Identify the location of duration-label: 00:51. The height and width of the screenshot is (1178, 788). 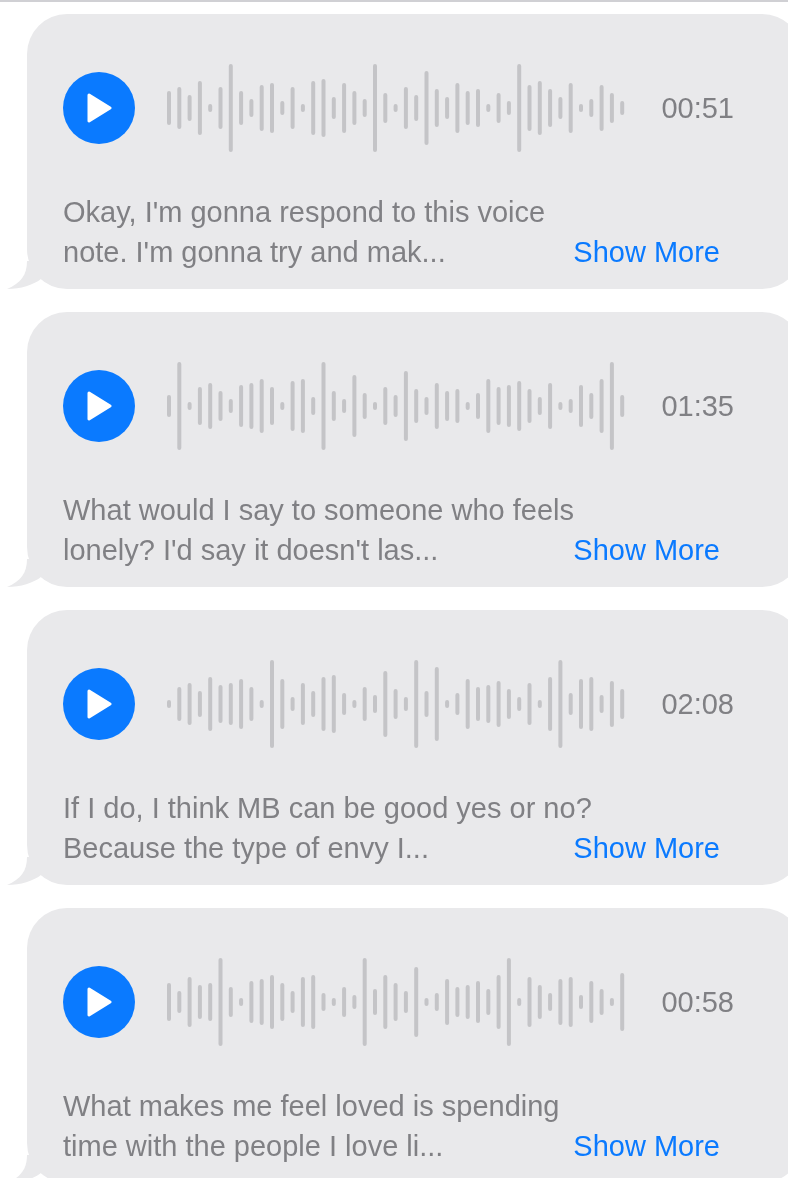
(697, 108).